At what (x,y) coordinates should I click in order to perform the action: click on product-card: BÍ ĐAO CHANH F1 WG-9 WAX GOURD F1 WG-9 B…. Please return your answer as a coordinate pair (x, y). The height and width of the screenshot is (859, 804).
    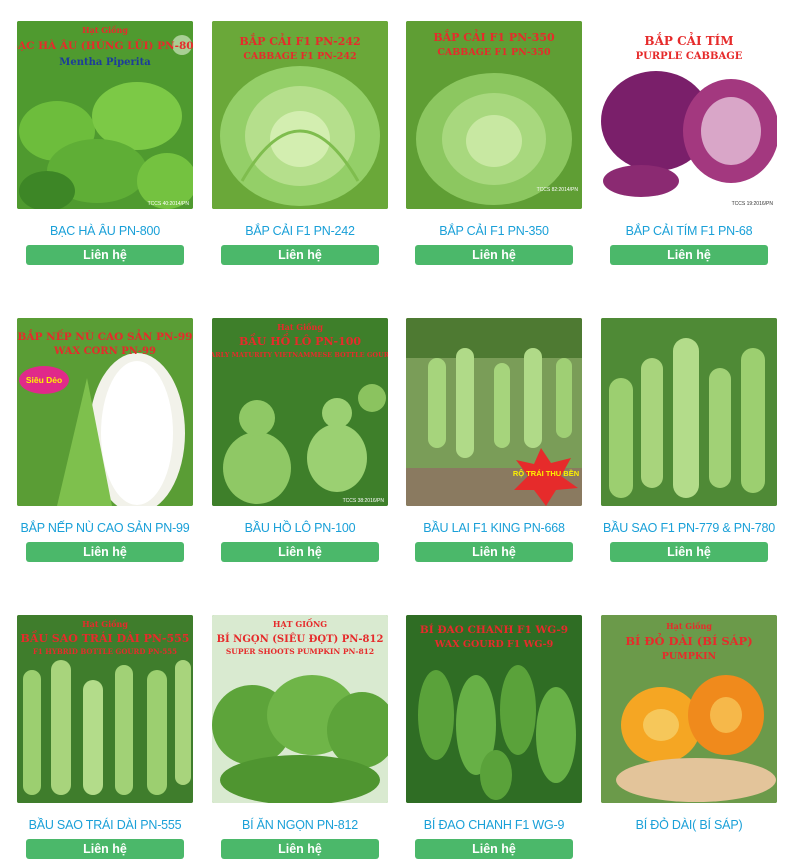
    Looking at the image, I should click on (494, 737).